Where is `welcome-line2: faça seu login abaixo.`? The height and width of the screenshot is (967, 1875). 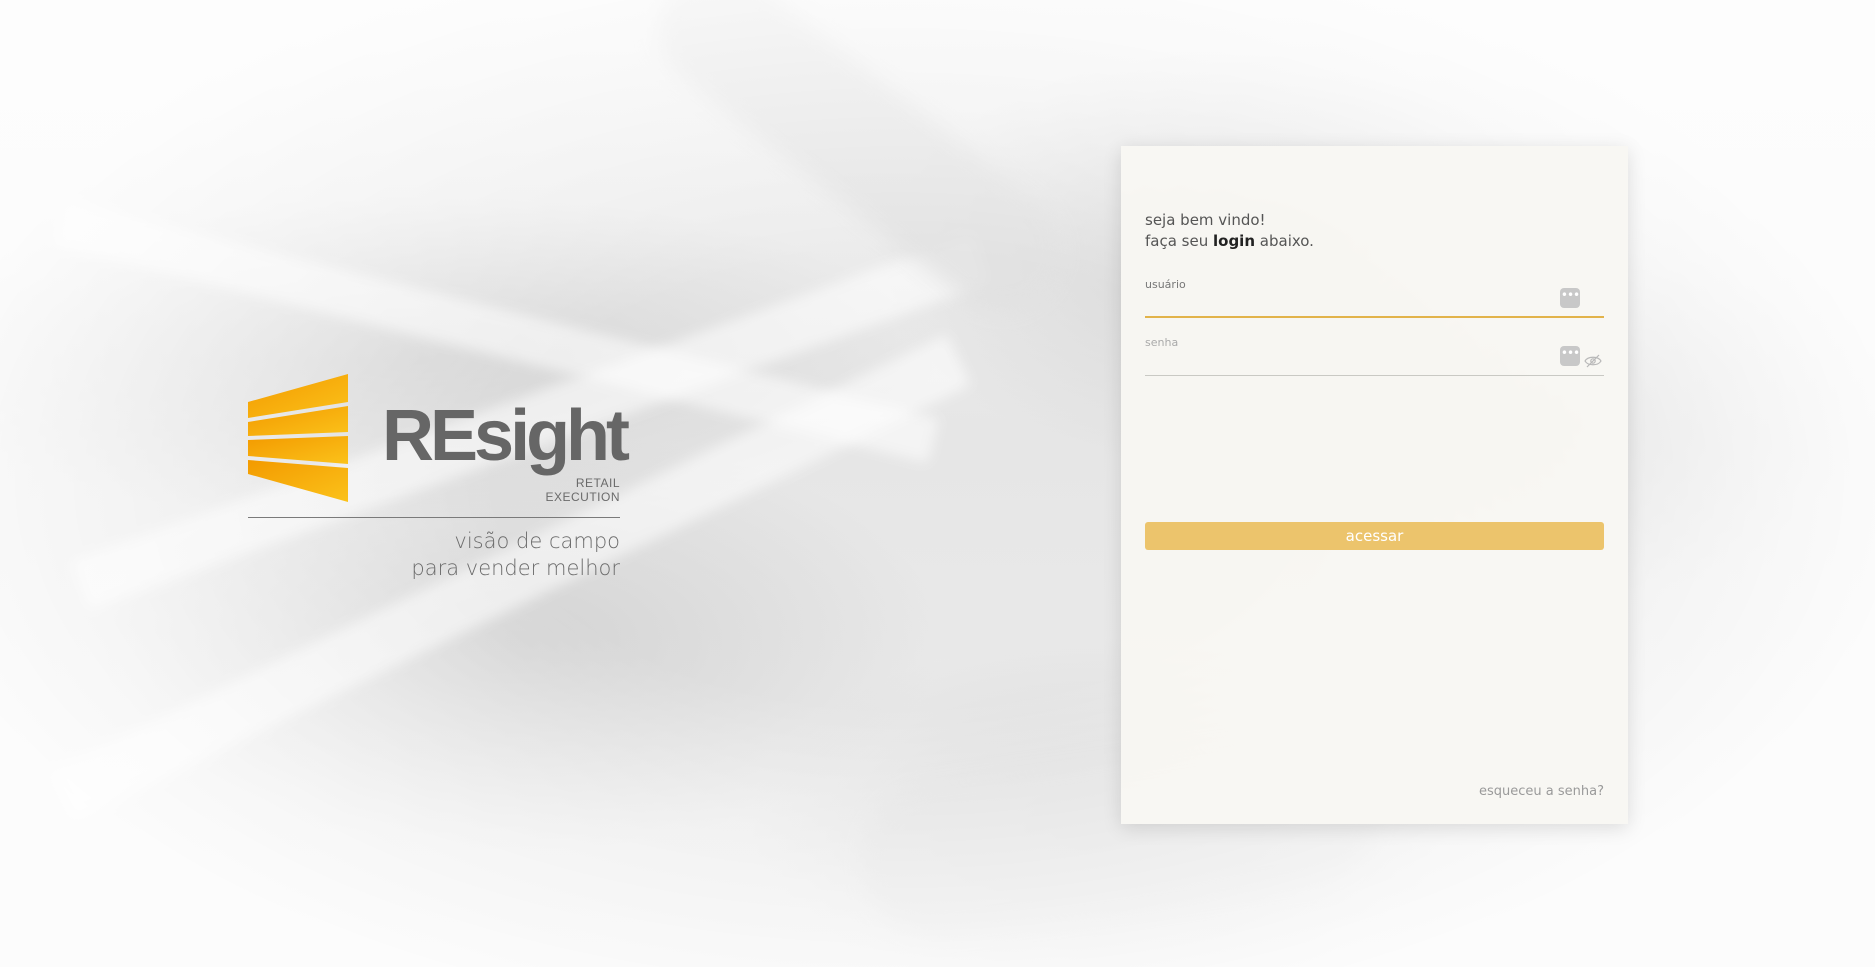 welcome-line2: faça seu login abaixo. is located at coordinates (1229, 241).